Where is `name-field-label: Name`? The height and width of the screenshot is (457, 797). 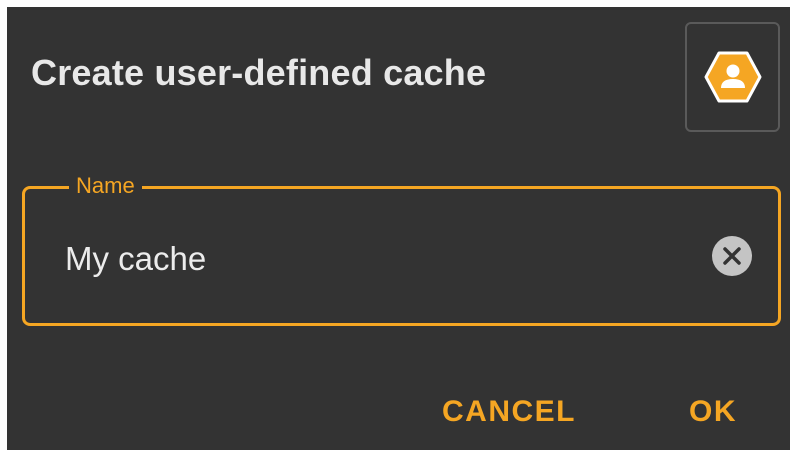 name-field-label: Name is located at coordinates (105, 186).